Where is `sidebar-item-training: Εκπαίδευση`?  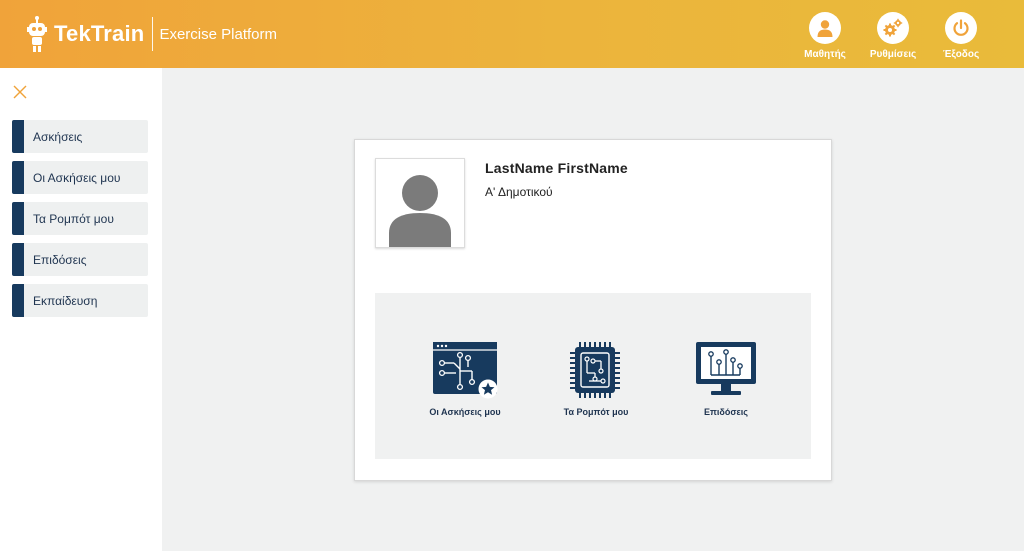
sidebar-item-training: Εκπαίδευση is located at coordinates (80, 300).